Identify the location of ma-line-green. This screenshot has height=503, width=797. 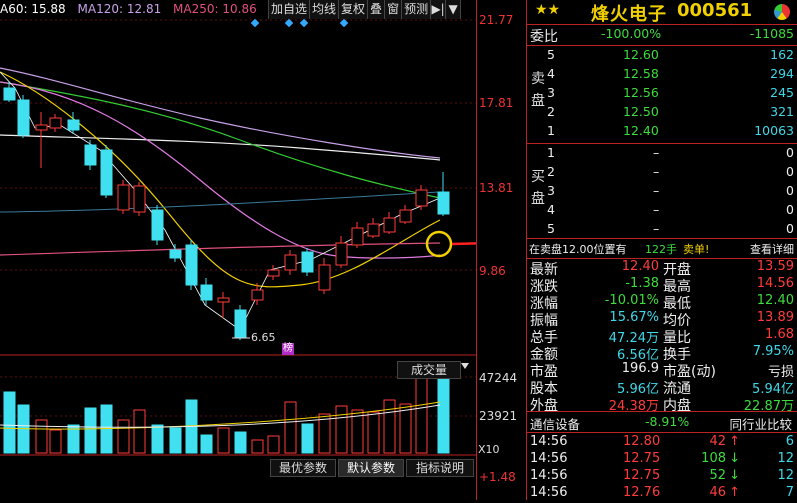
(220, 140).